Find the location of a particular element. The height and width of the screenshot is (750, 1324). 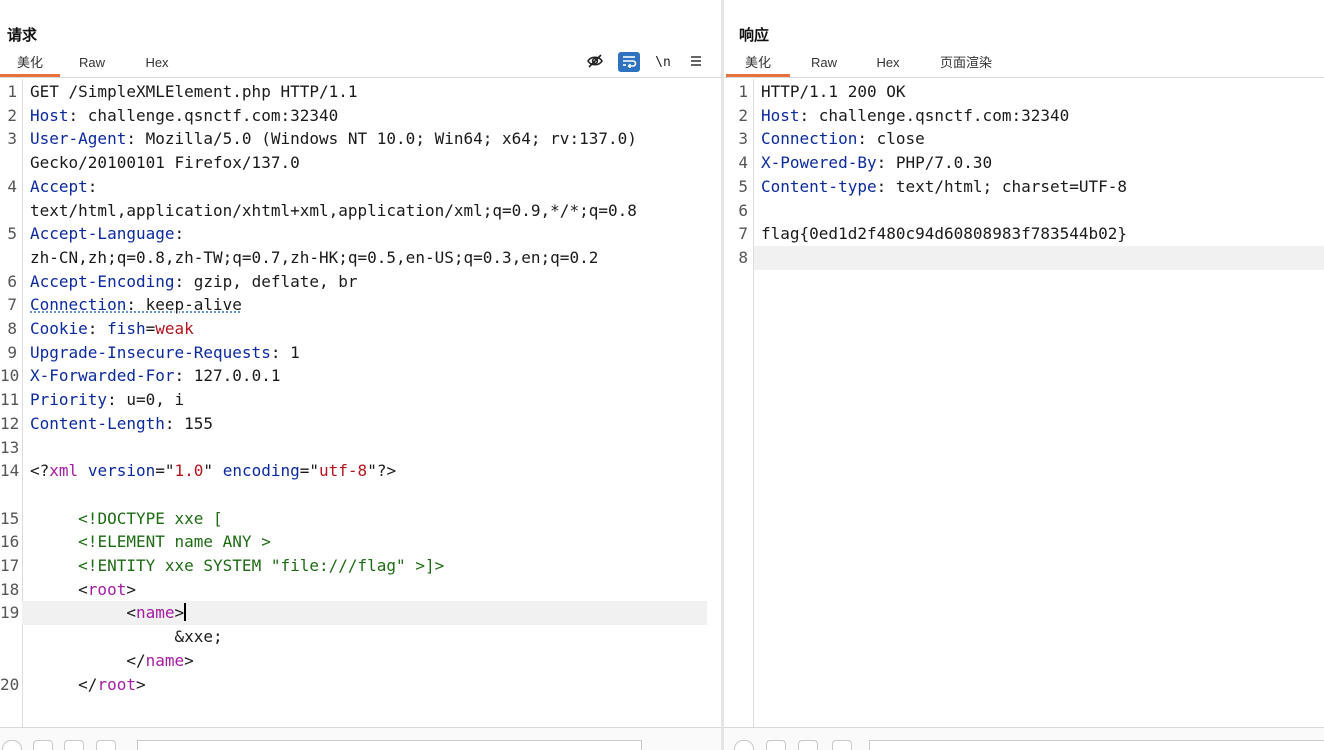

response-next-match-button is located at coordinates (842, 745).